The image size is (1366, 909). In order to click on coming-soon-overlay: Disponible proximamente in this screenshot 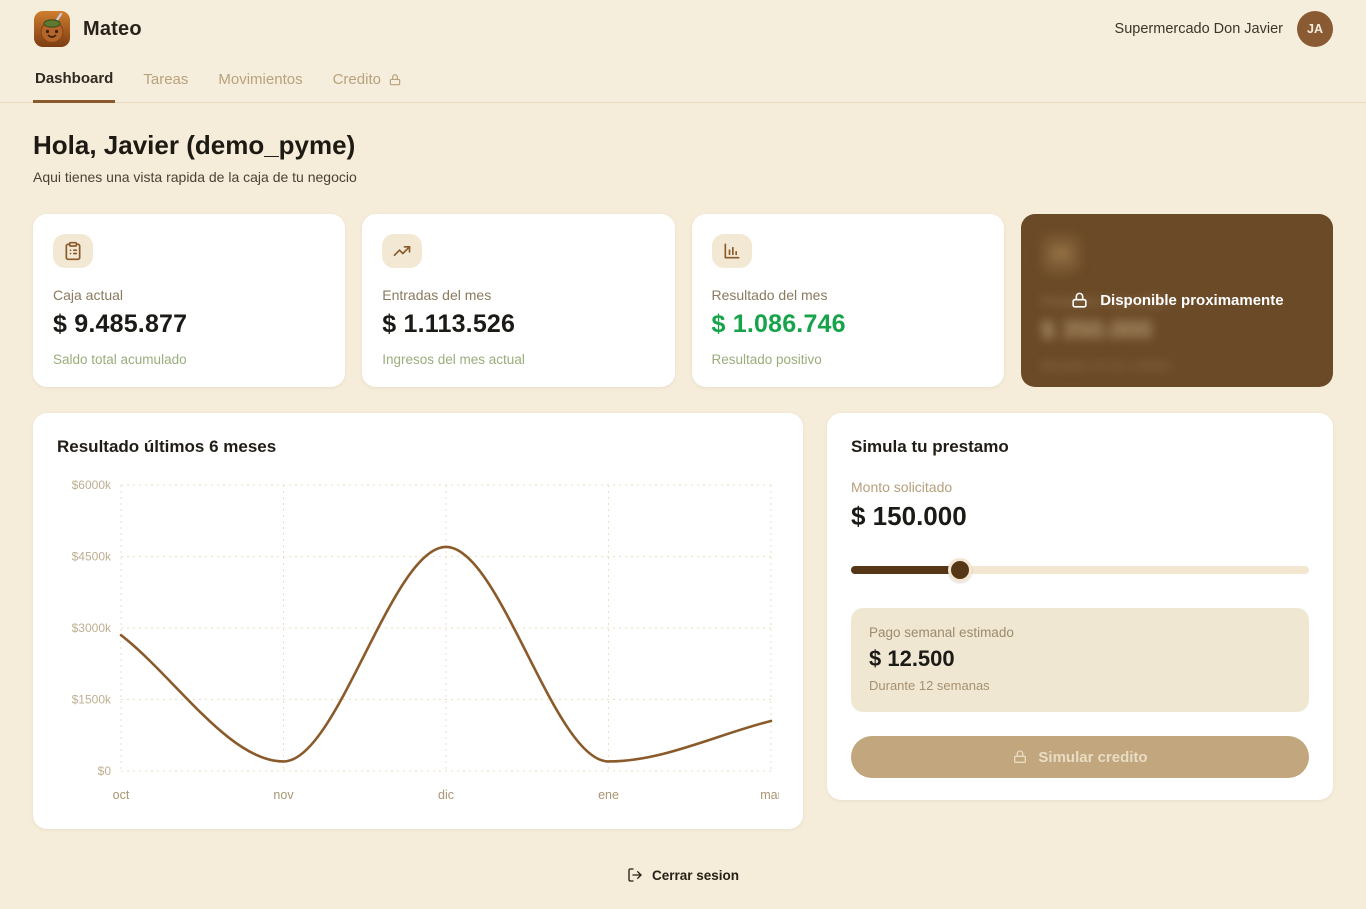, I will do `click(1177, 300)`.